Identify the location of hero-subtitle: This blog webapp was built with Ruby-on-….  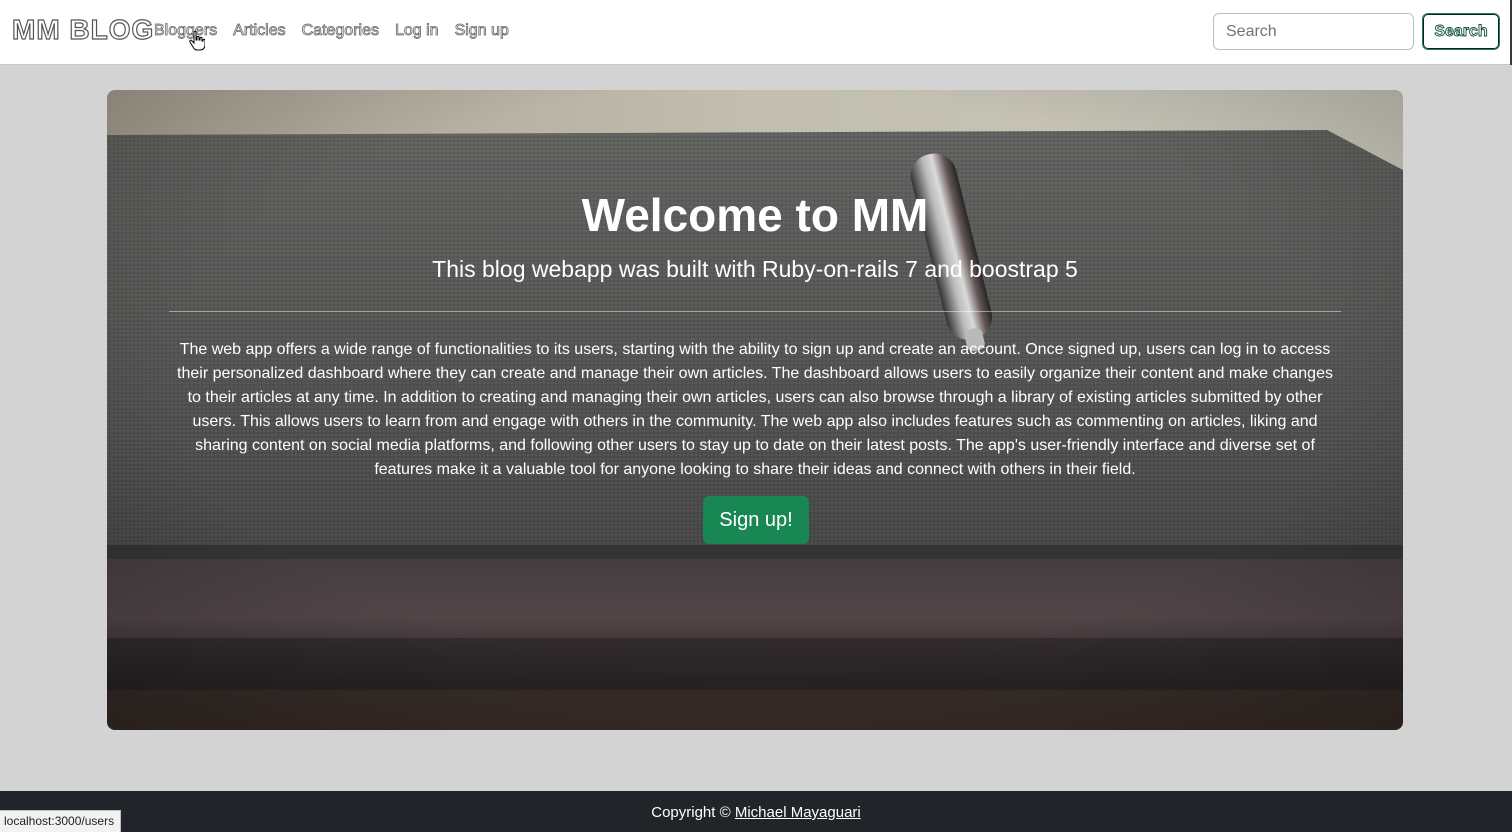
(755, 269).